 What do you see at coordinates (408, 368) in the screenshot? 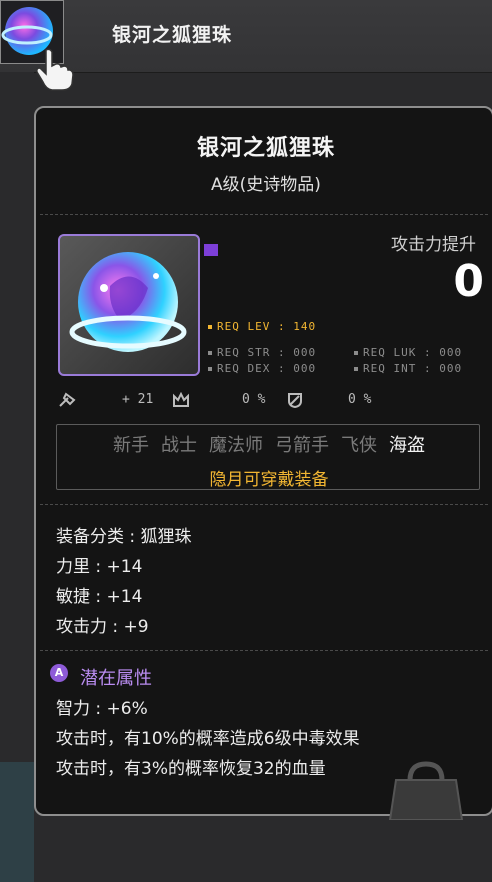
I see `req-int: REQ INT : 000` at bounding box center [408, 368].